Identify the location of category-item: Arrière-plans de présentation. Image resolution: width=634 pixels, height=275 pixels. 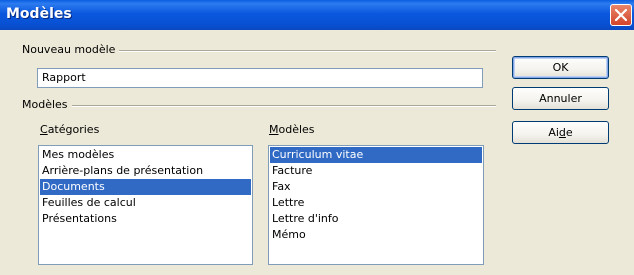
(145, 171).